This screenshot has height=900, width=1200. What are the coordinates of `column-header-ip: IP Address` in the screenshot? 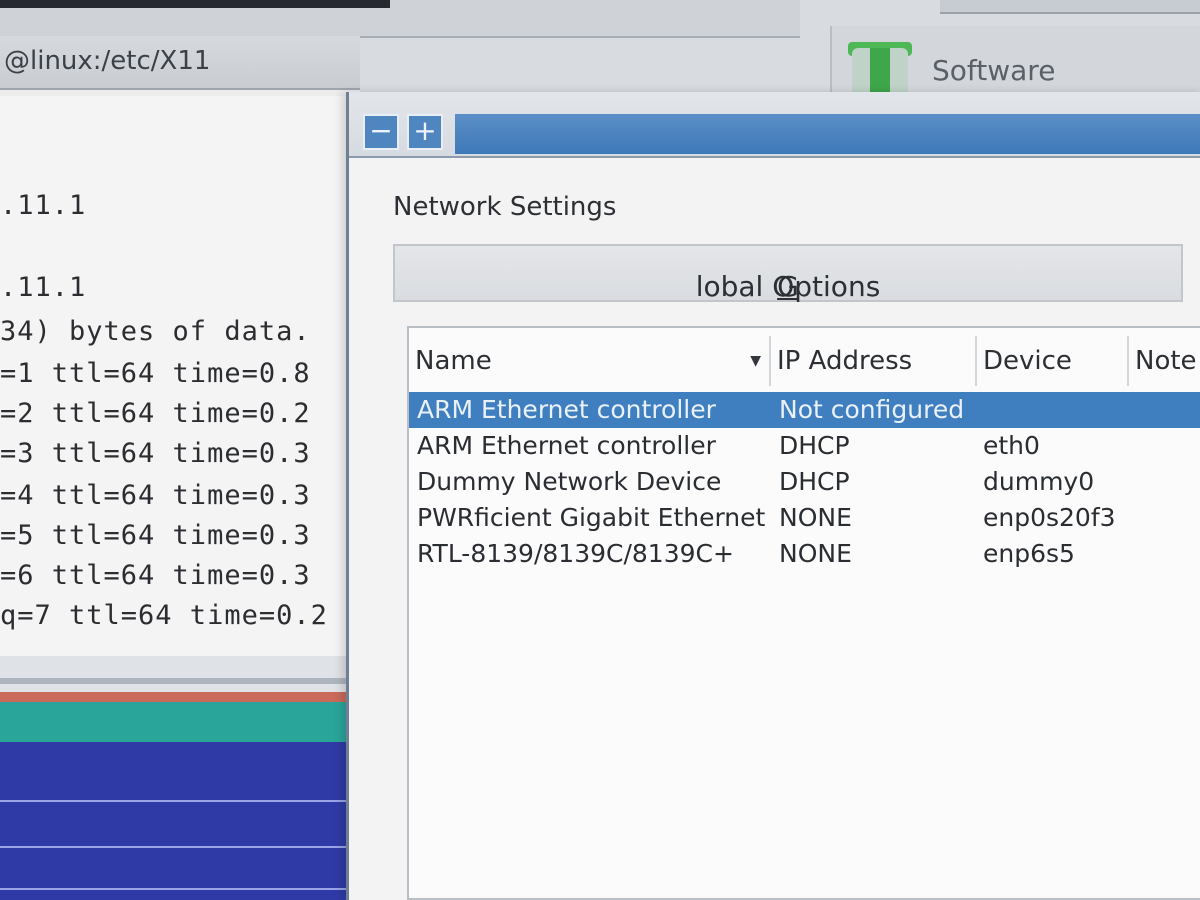 It's located at (874, 361).